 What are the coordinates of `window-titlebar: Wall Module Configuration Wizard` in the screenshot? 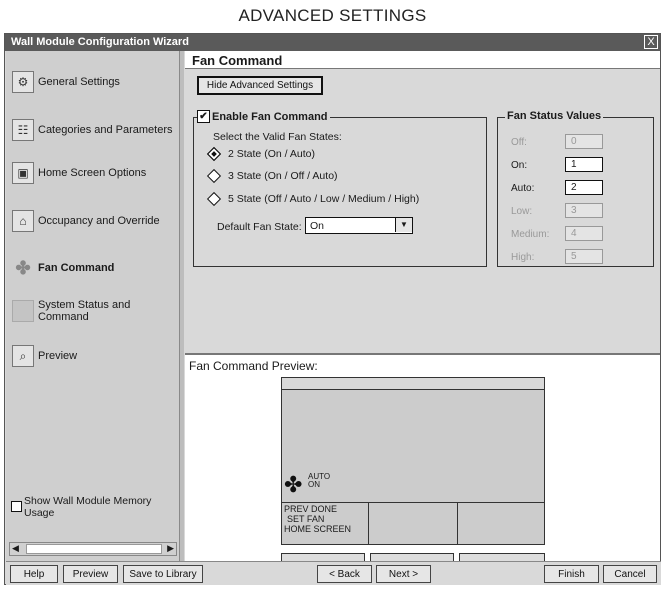 It's located at (332, 42).